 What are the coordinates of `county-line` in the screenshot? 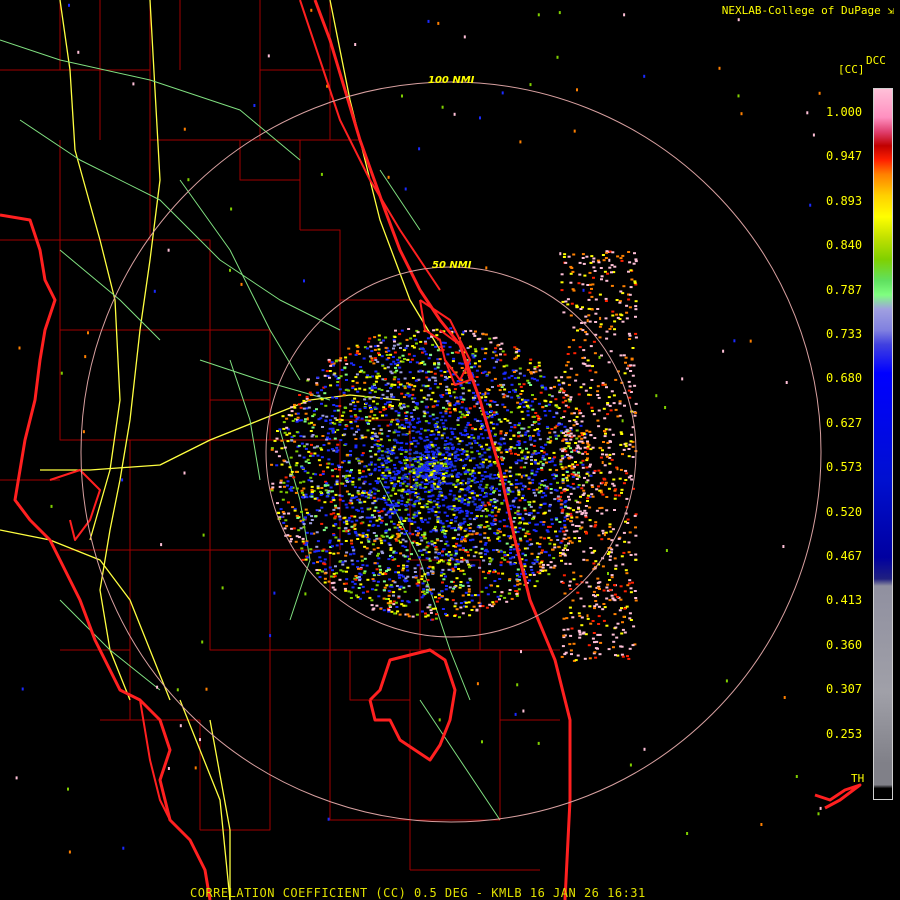 It's located at (340, 265).